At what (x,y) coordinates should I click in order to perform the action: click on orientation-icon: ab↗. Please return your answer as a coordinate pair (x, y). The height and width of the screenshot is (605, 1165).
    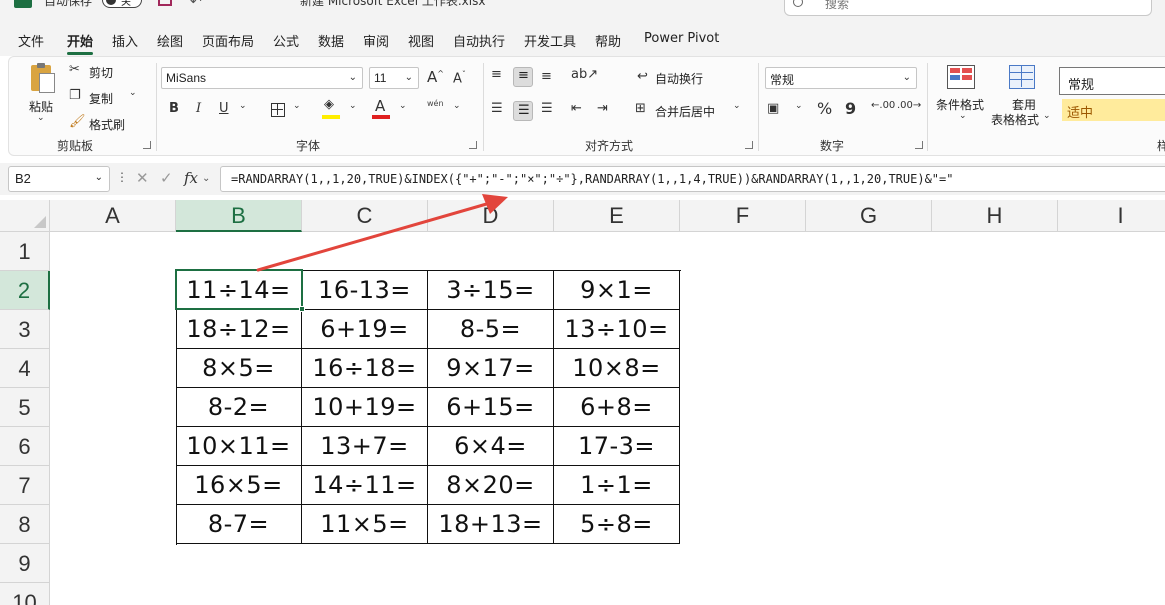
    Looking at the image, I should click on (584, 74).